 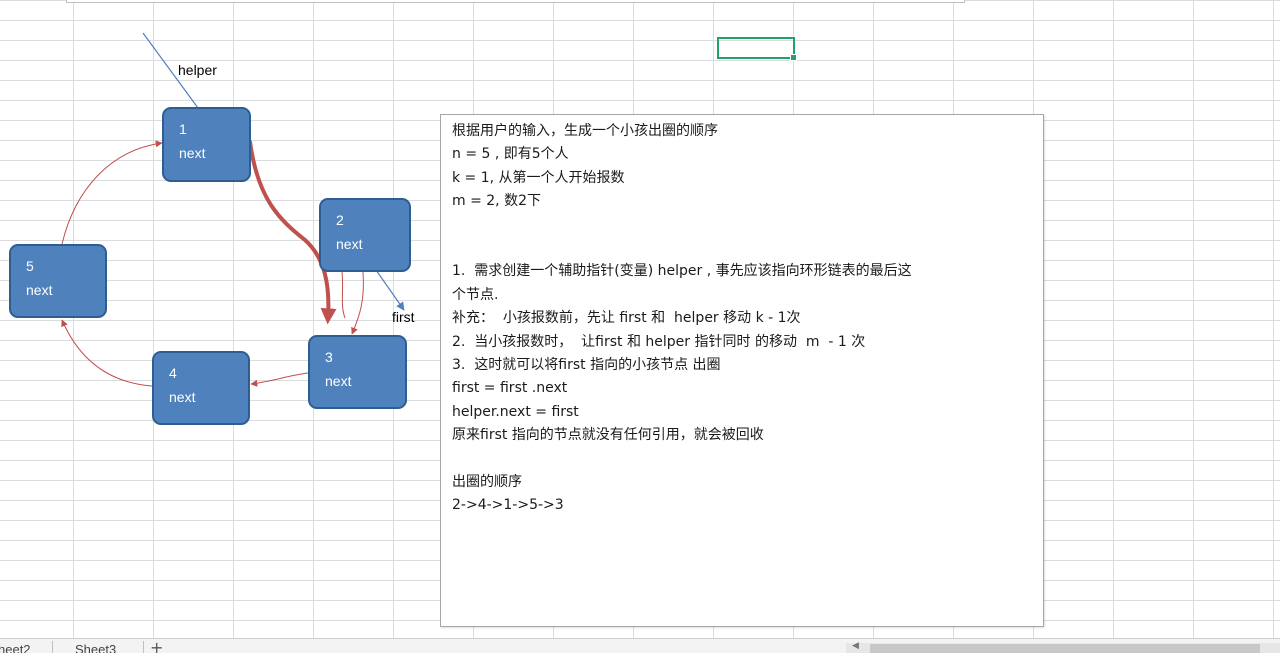 What do you see at coordinates (192, 153) in the screenshot?
I see `node-1-next: next` at bounding box center [192, 153].